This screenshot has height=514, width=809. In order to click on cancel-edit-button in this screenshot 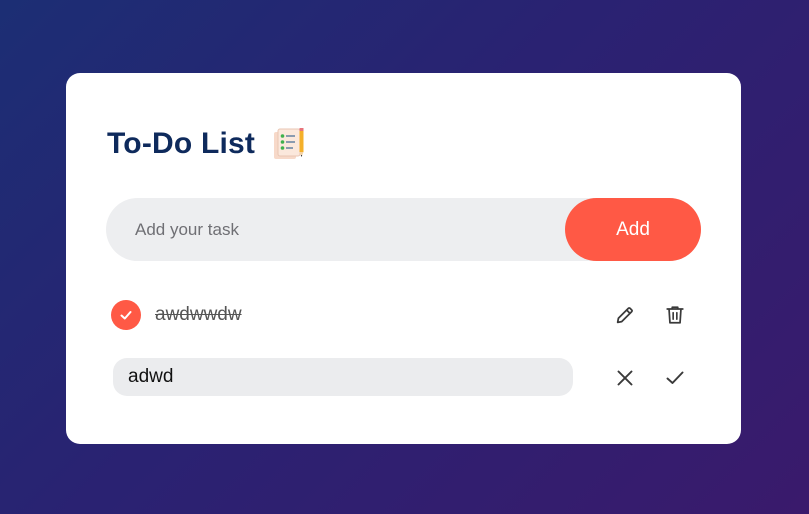, I will do `click(625, 378)`.